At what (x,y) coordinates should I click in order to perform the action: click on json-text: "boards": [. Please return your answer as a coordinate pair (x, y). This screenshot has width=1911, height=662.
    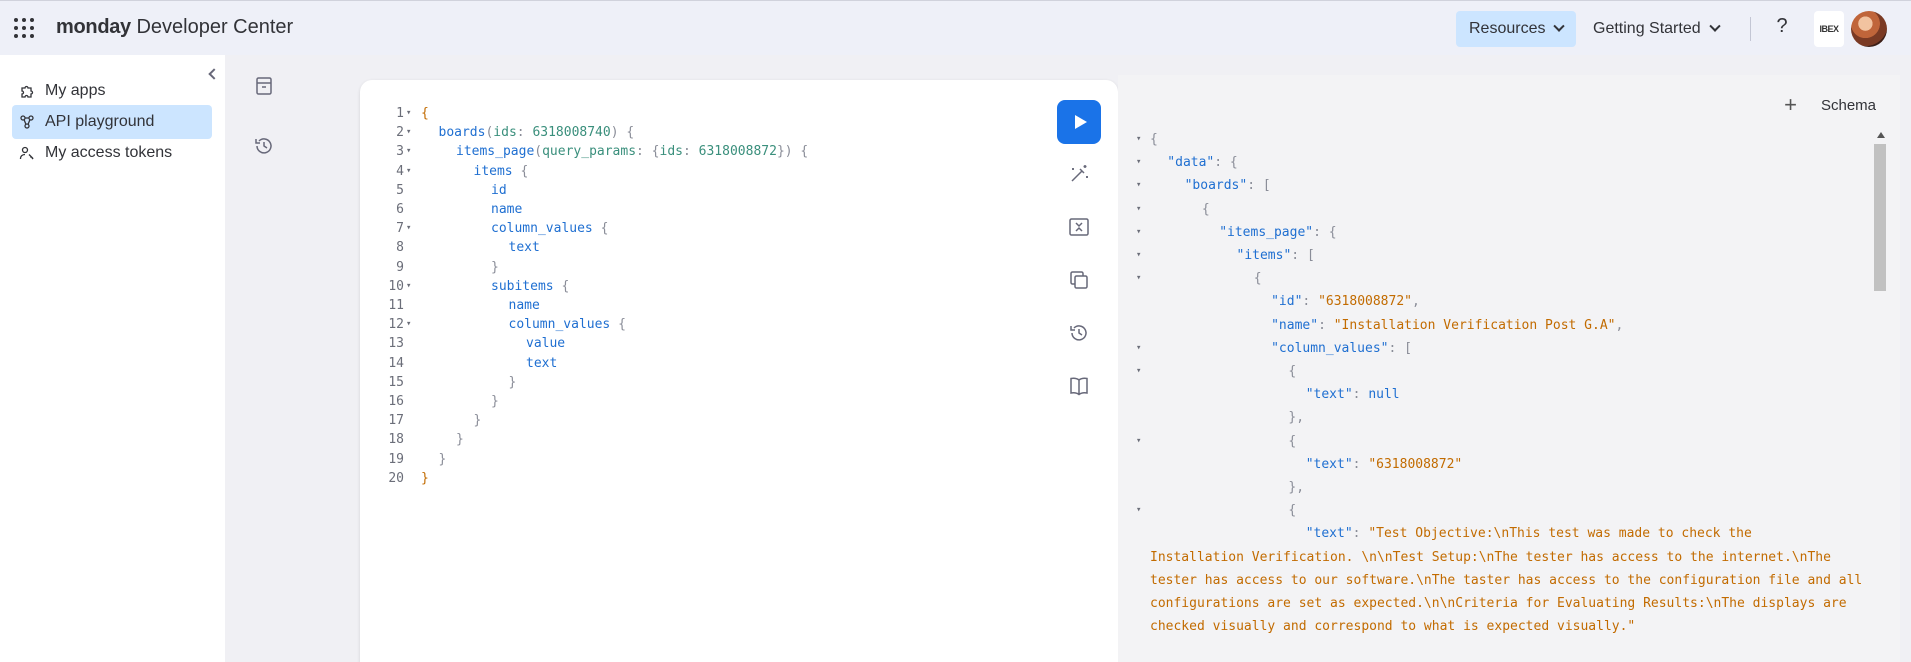
    Looking at the image, I should click on (1227, 186).